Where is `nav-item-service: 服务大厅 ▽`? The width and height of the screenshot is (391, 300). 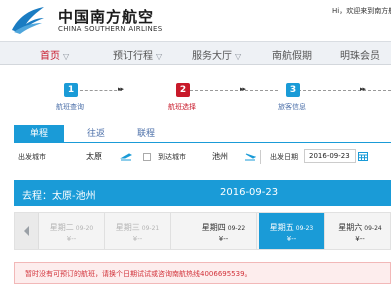
nav-item-service: 服务大厅 ▽ is located at coordinates (216, 54).